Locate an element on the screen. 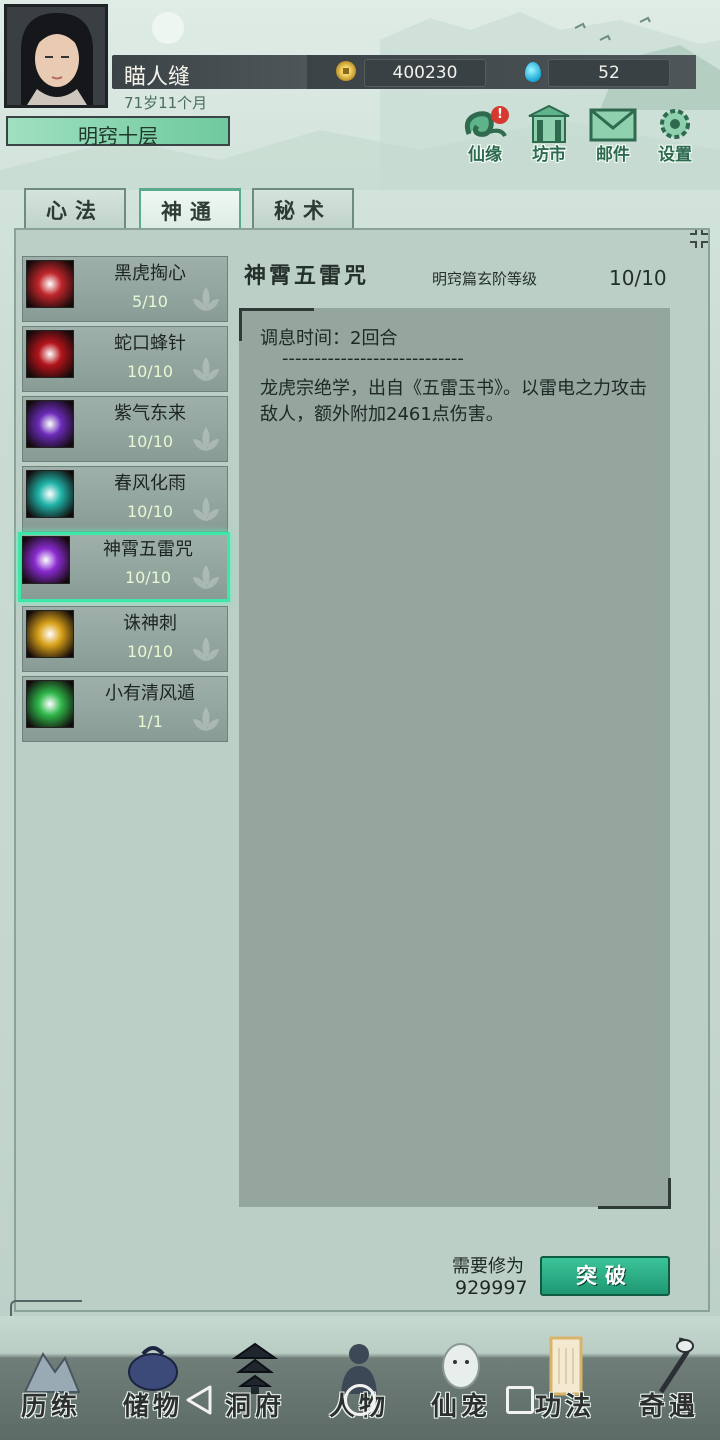 This screenshot has height=1440, width=720. xianyuan-button: ! 仙缘 is located at coordinates (485, 134).